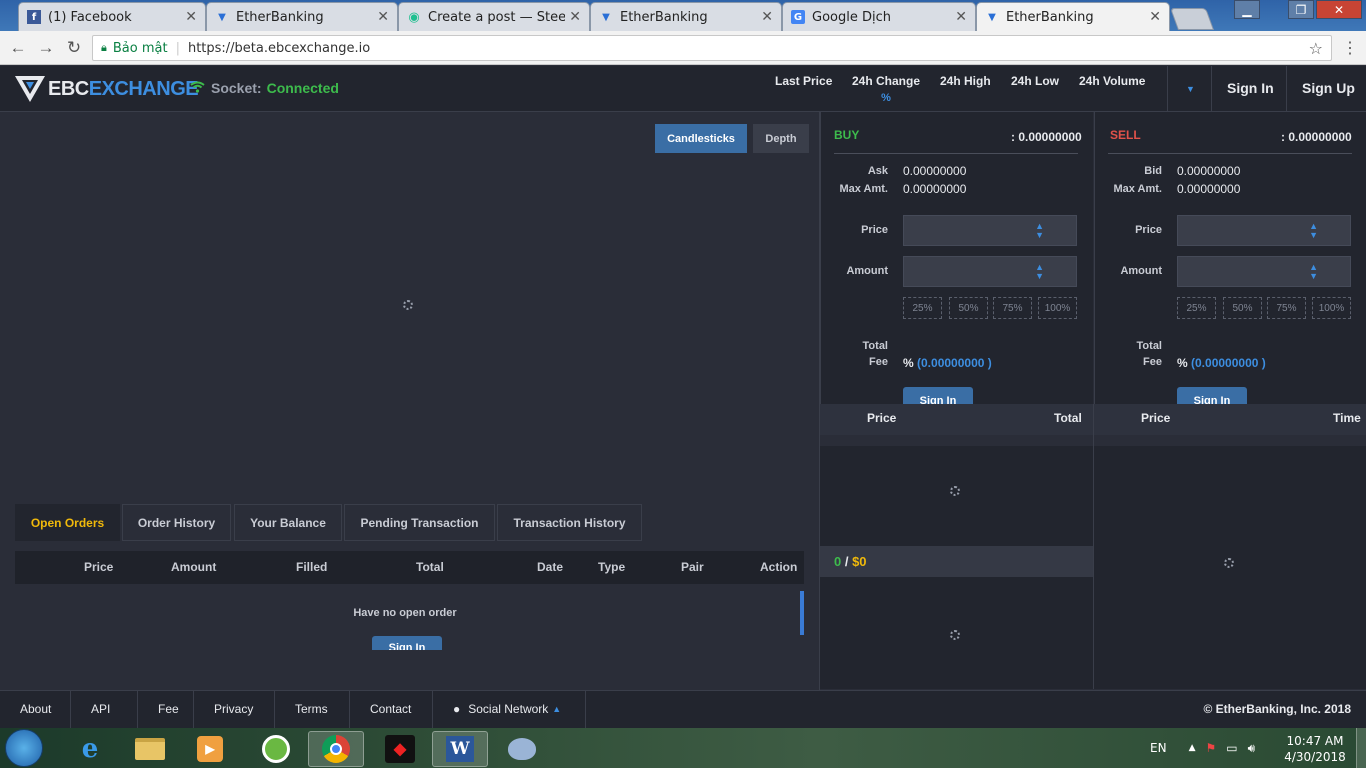 The image size is (1366, 768). I want to click on sell-total-label: Total, so click(1149, 346).